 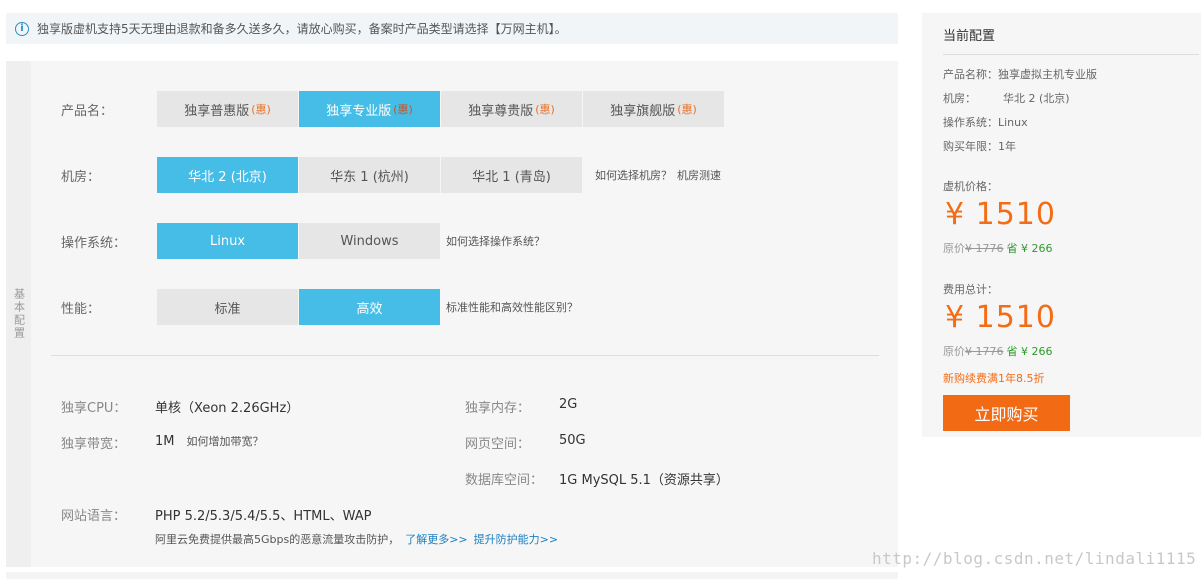 I want to click on datacenter-label: 机房：, so click(x=81, y=177).